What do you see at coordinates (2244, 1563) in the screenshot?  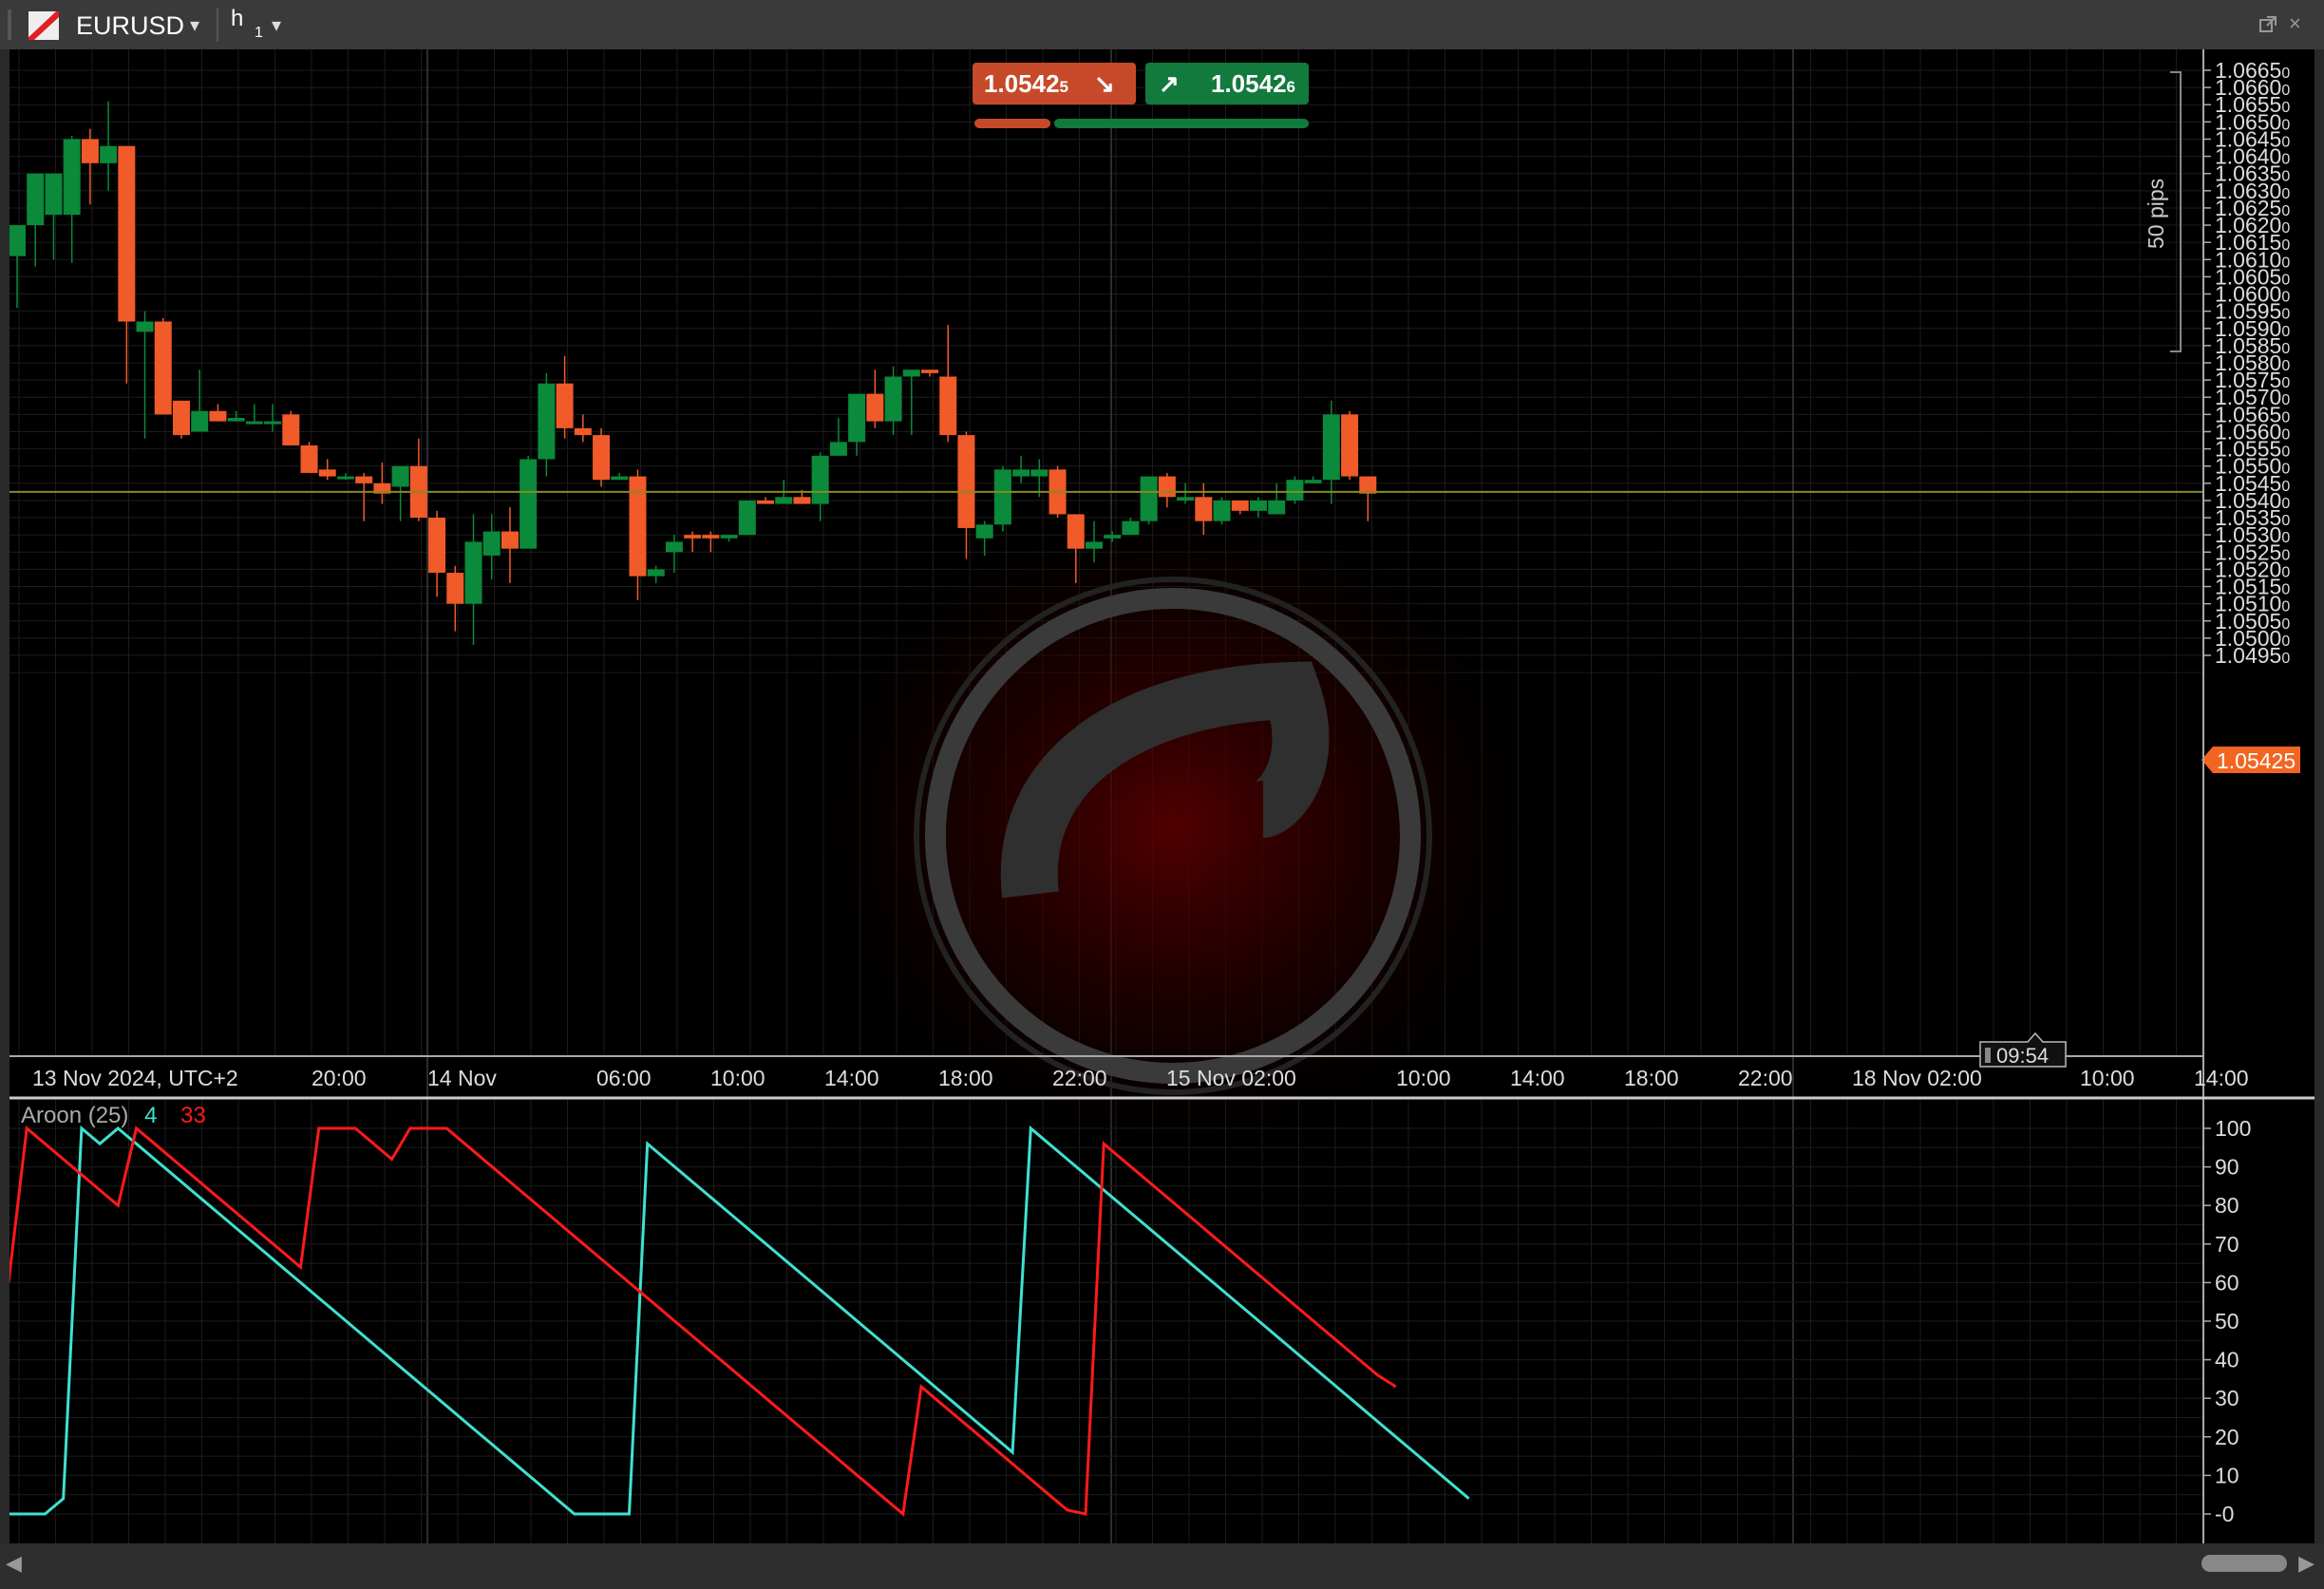 I see `scroll-thumb` at bounding box center [2244, 1563].